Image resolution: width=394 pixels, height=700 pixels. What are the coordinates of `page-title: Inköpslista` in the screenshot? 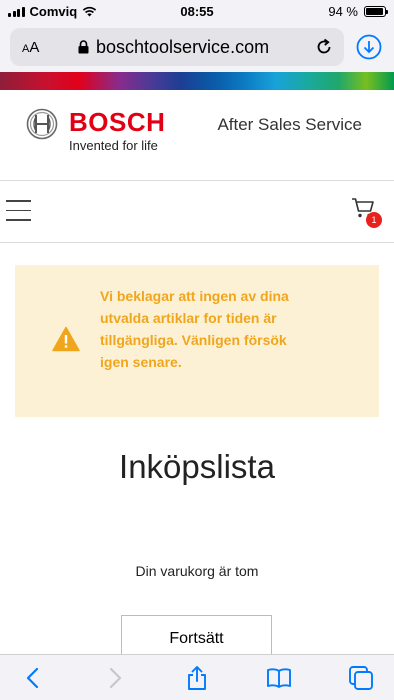 It's located at (197, 466).